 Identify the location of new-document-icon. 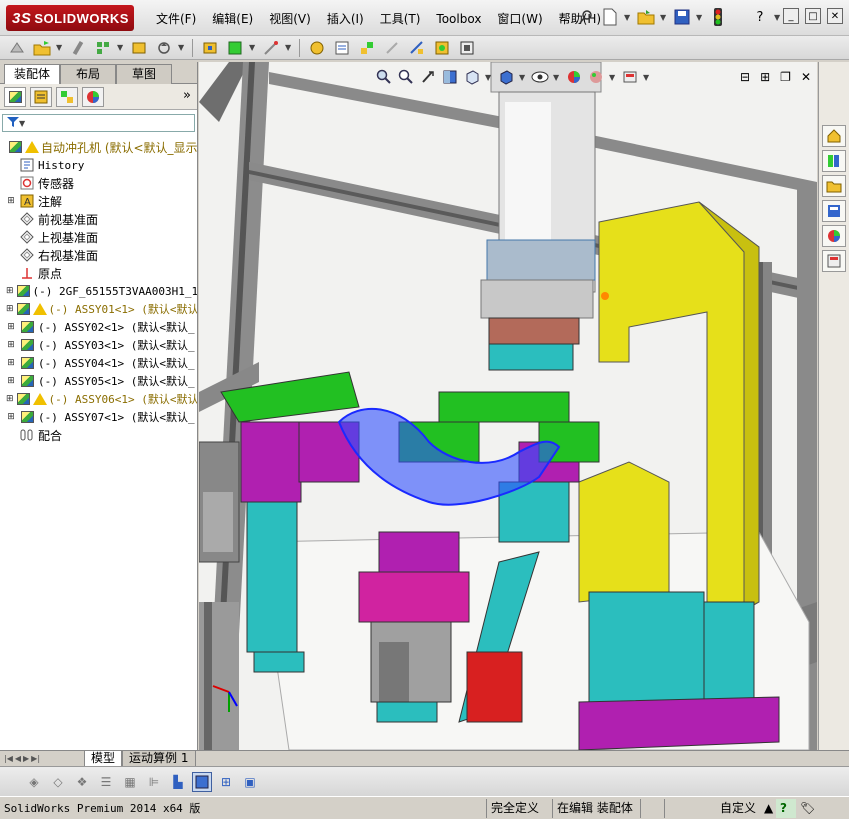
(610, 17).